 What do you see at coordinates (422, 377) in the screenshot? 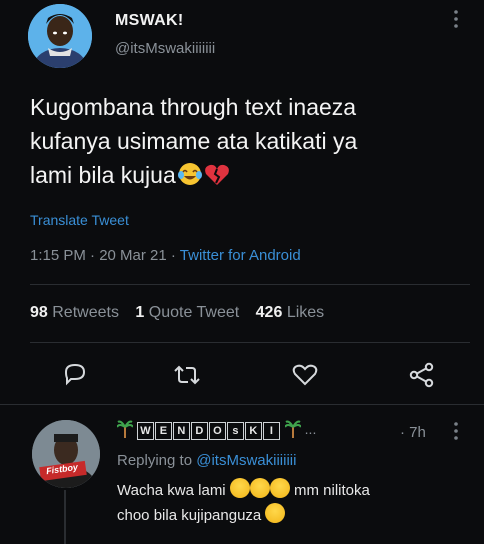
I see `share-icon` at bounding box center [422, 377].